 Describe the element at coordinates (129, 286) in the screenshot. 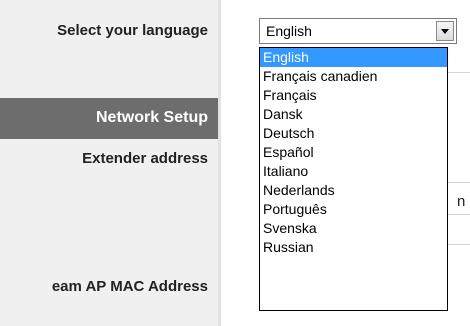

I see `ap-mac-address-label: eam AP MAC Address` at that location.